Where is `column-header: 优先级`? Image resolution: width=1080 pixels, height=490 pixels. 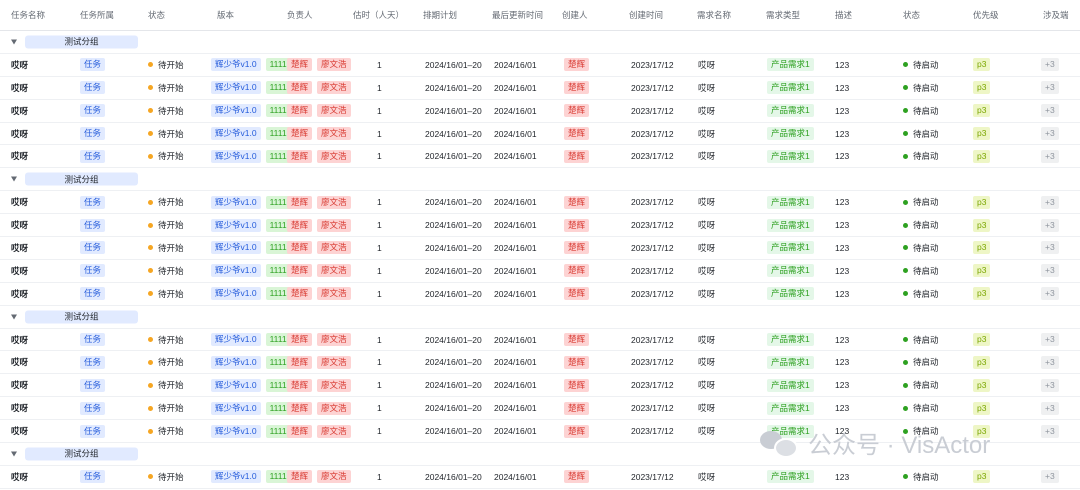 column-header: 优先级 is located at coordinates (986, 15).